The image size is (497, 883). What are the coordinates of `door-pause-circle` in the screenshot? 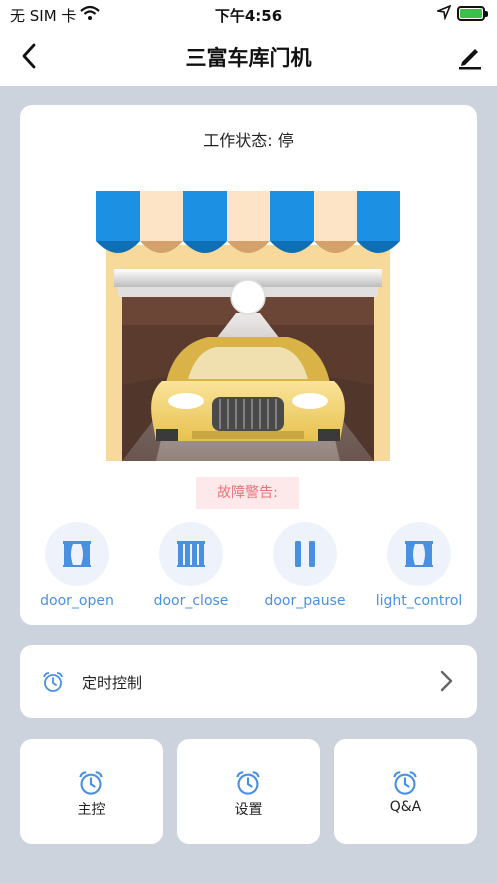 It's located at (305, 554).